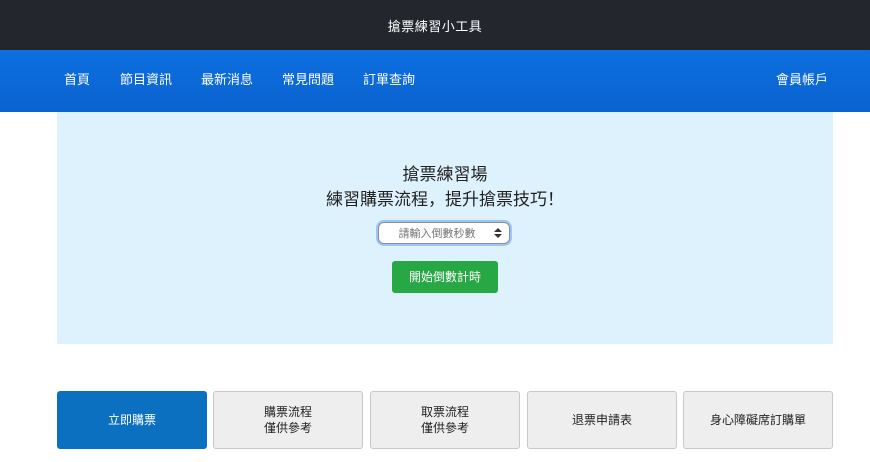 The image size is (870, 462). I want to click on buy-now-button: 立即購票, so click(132, 420).